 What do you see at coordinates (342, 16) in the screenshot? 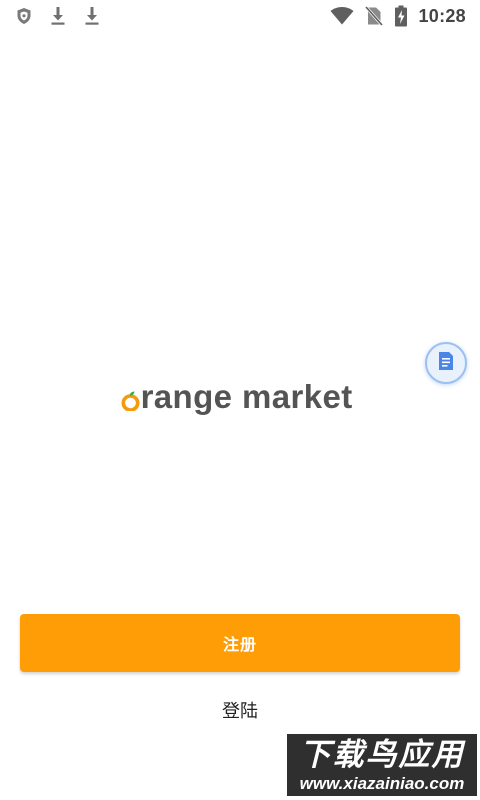
I see `wifi-icon` at bounding box center [342, 16].